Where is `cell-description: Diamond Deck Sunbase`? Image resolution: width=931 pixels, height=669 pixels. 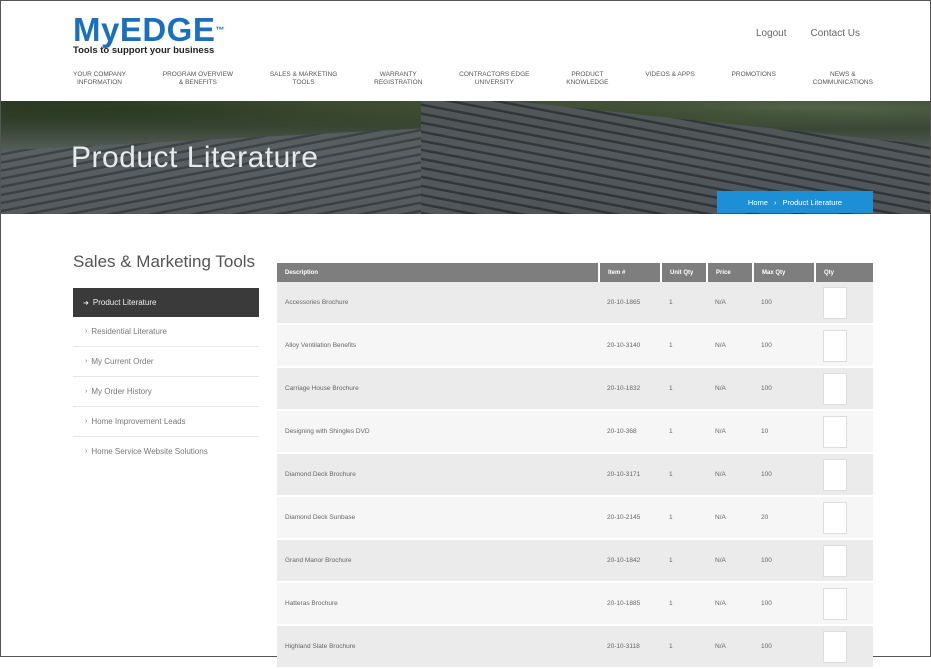 cell-description: Diamond Deck Sunbase is located at coordinates (438, 518).